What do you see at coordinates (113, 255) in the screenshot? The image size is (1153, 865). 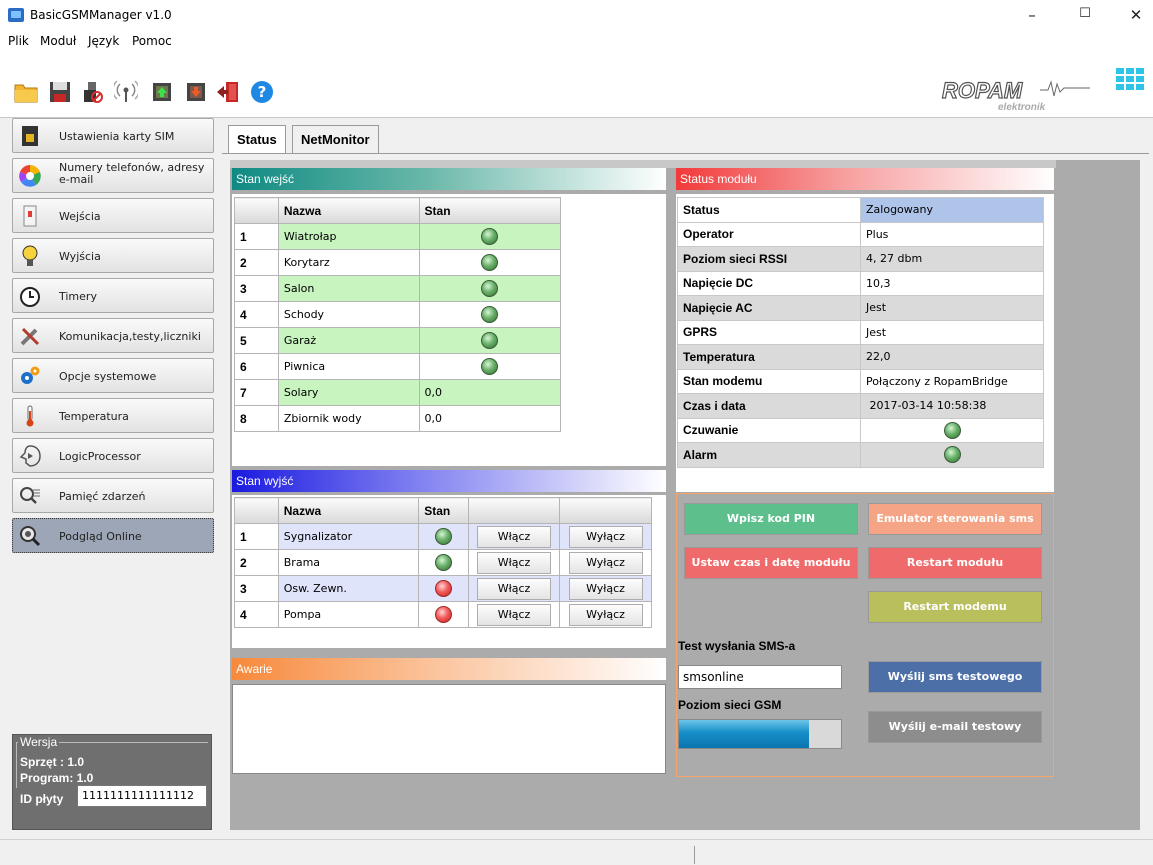 I see `sidebar-item-outputs: Wyjścia` at bounding box center [113, 255].